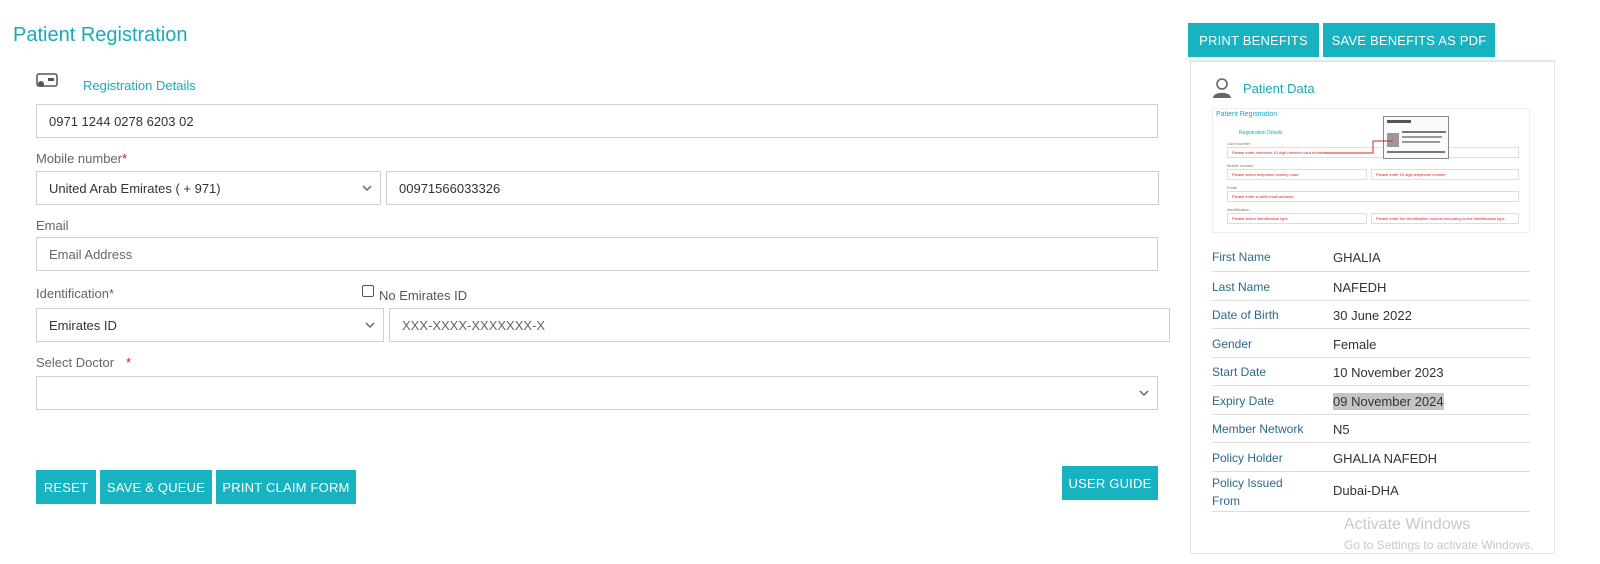 The image size is (1600, 564). I want to click on doctor-select, so click(597, 393).